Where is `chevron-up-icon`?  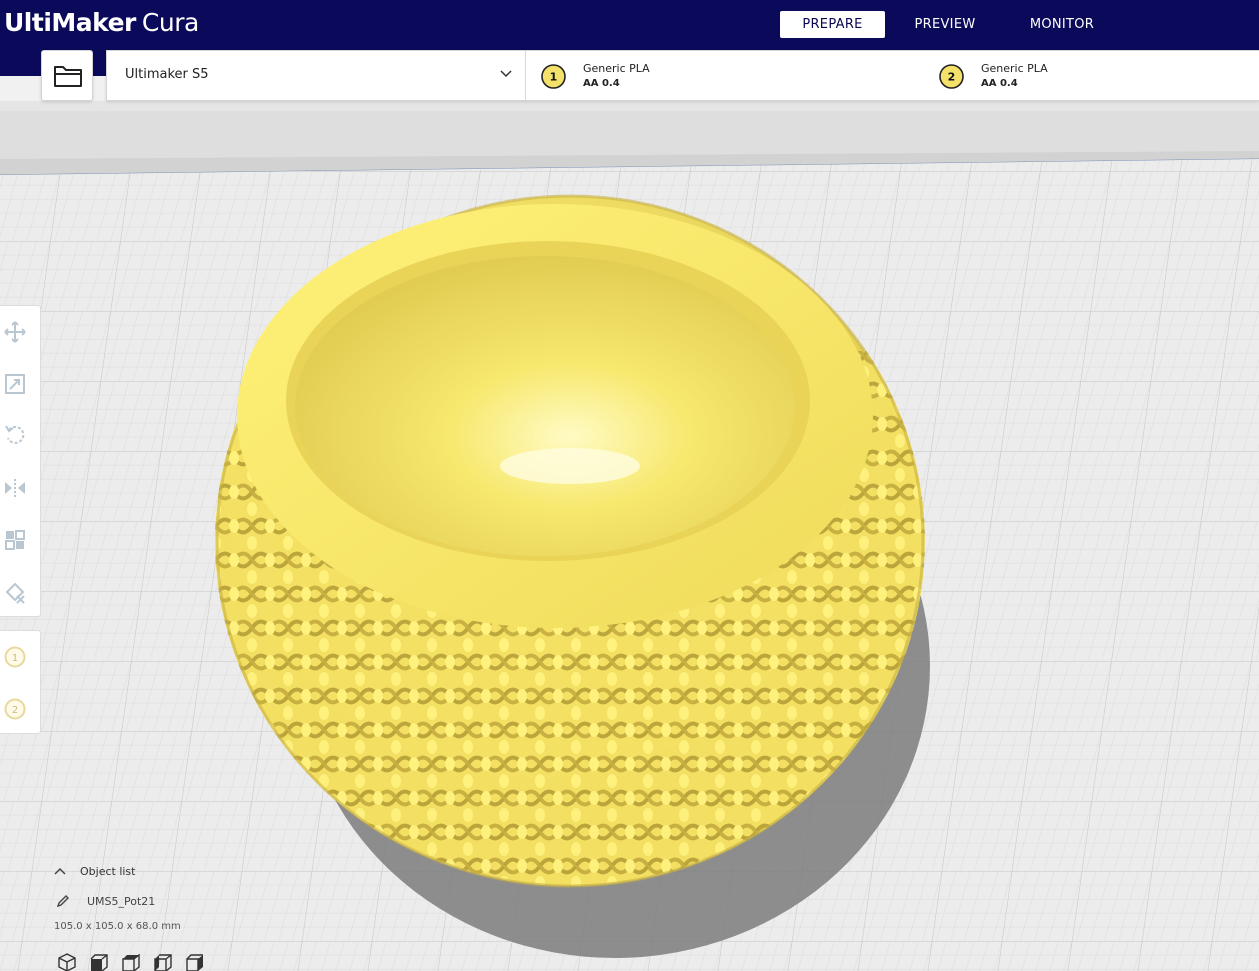
chevron-up-icon is located at coordinates (60, 871).